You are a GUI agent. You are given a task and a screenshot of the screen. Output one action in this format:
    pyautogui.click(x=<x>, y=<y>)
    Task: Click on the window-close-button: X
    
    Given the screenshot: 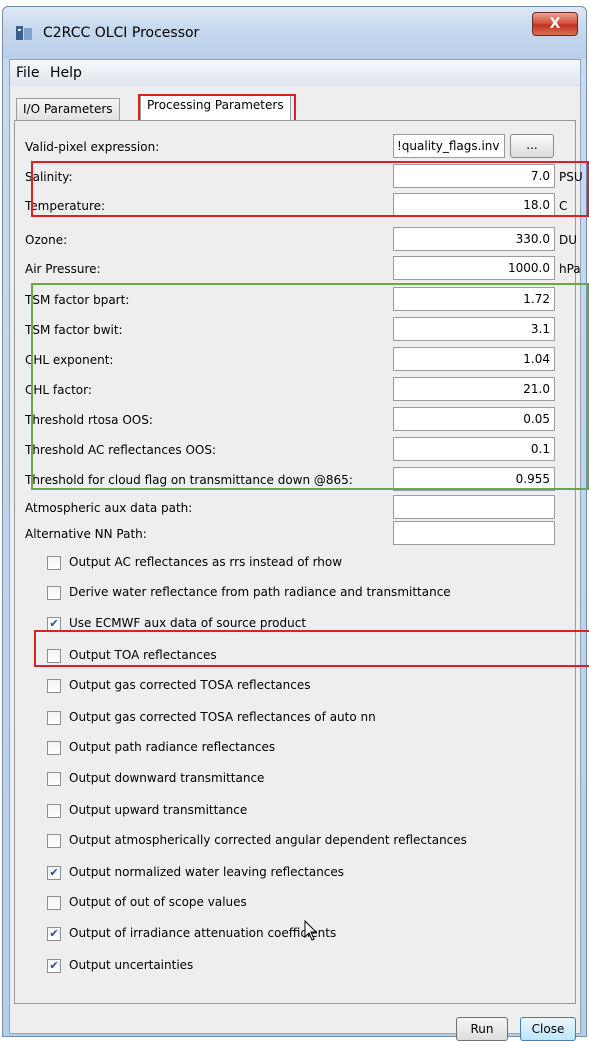 What is the action you would take?
    pyautogui.click(x=555, y=24)
    